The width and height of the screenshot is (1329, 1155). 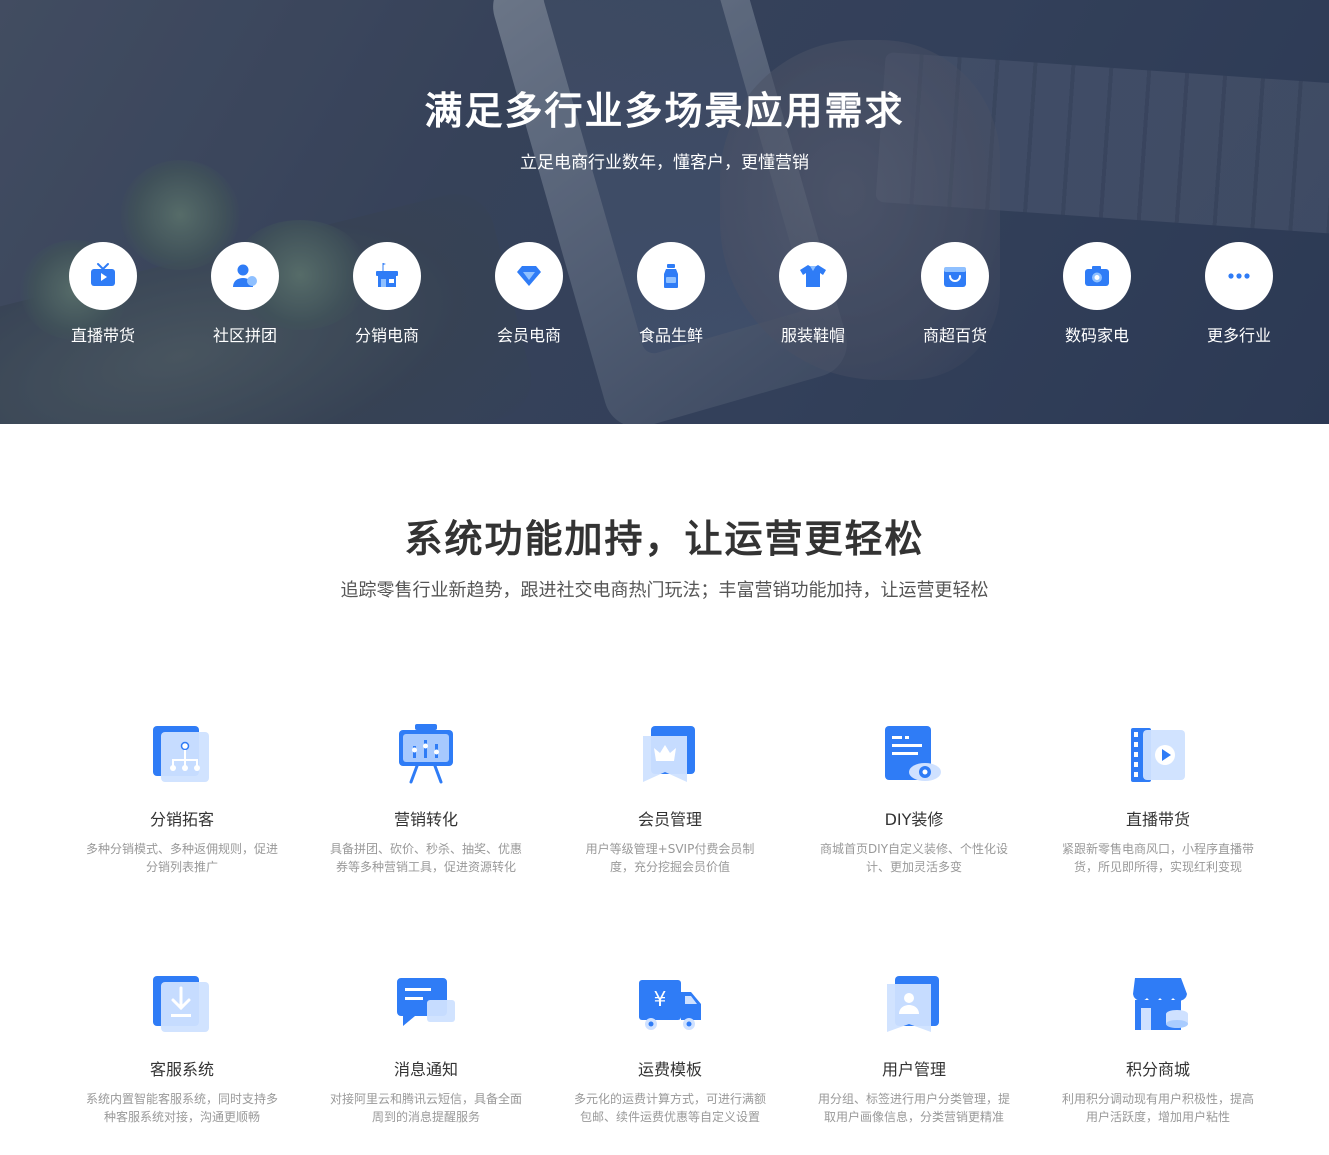 What do you see at coordinates (812, 335) in the screenshot?
I see `industry-label: 服装鞋帽` at bounding box center [812, 335].